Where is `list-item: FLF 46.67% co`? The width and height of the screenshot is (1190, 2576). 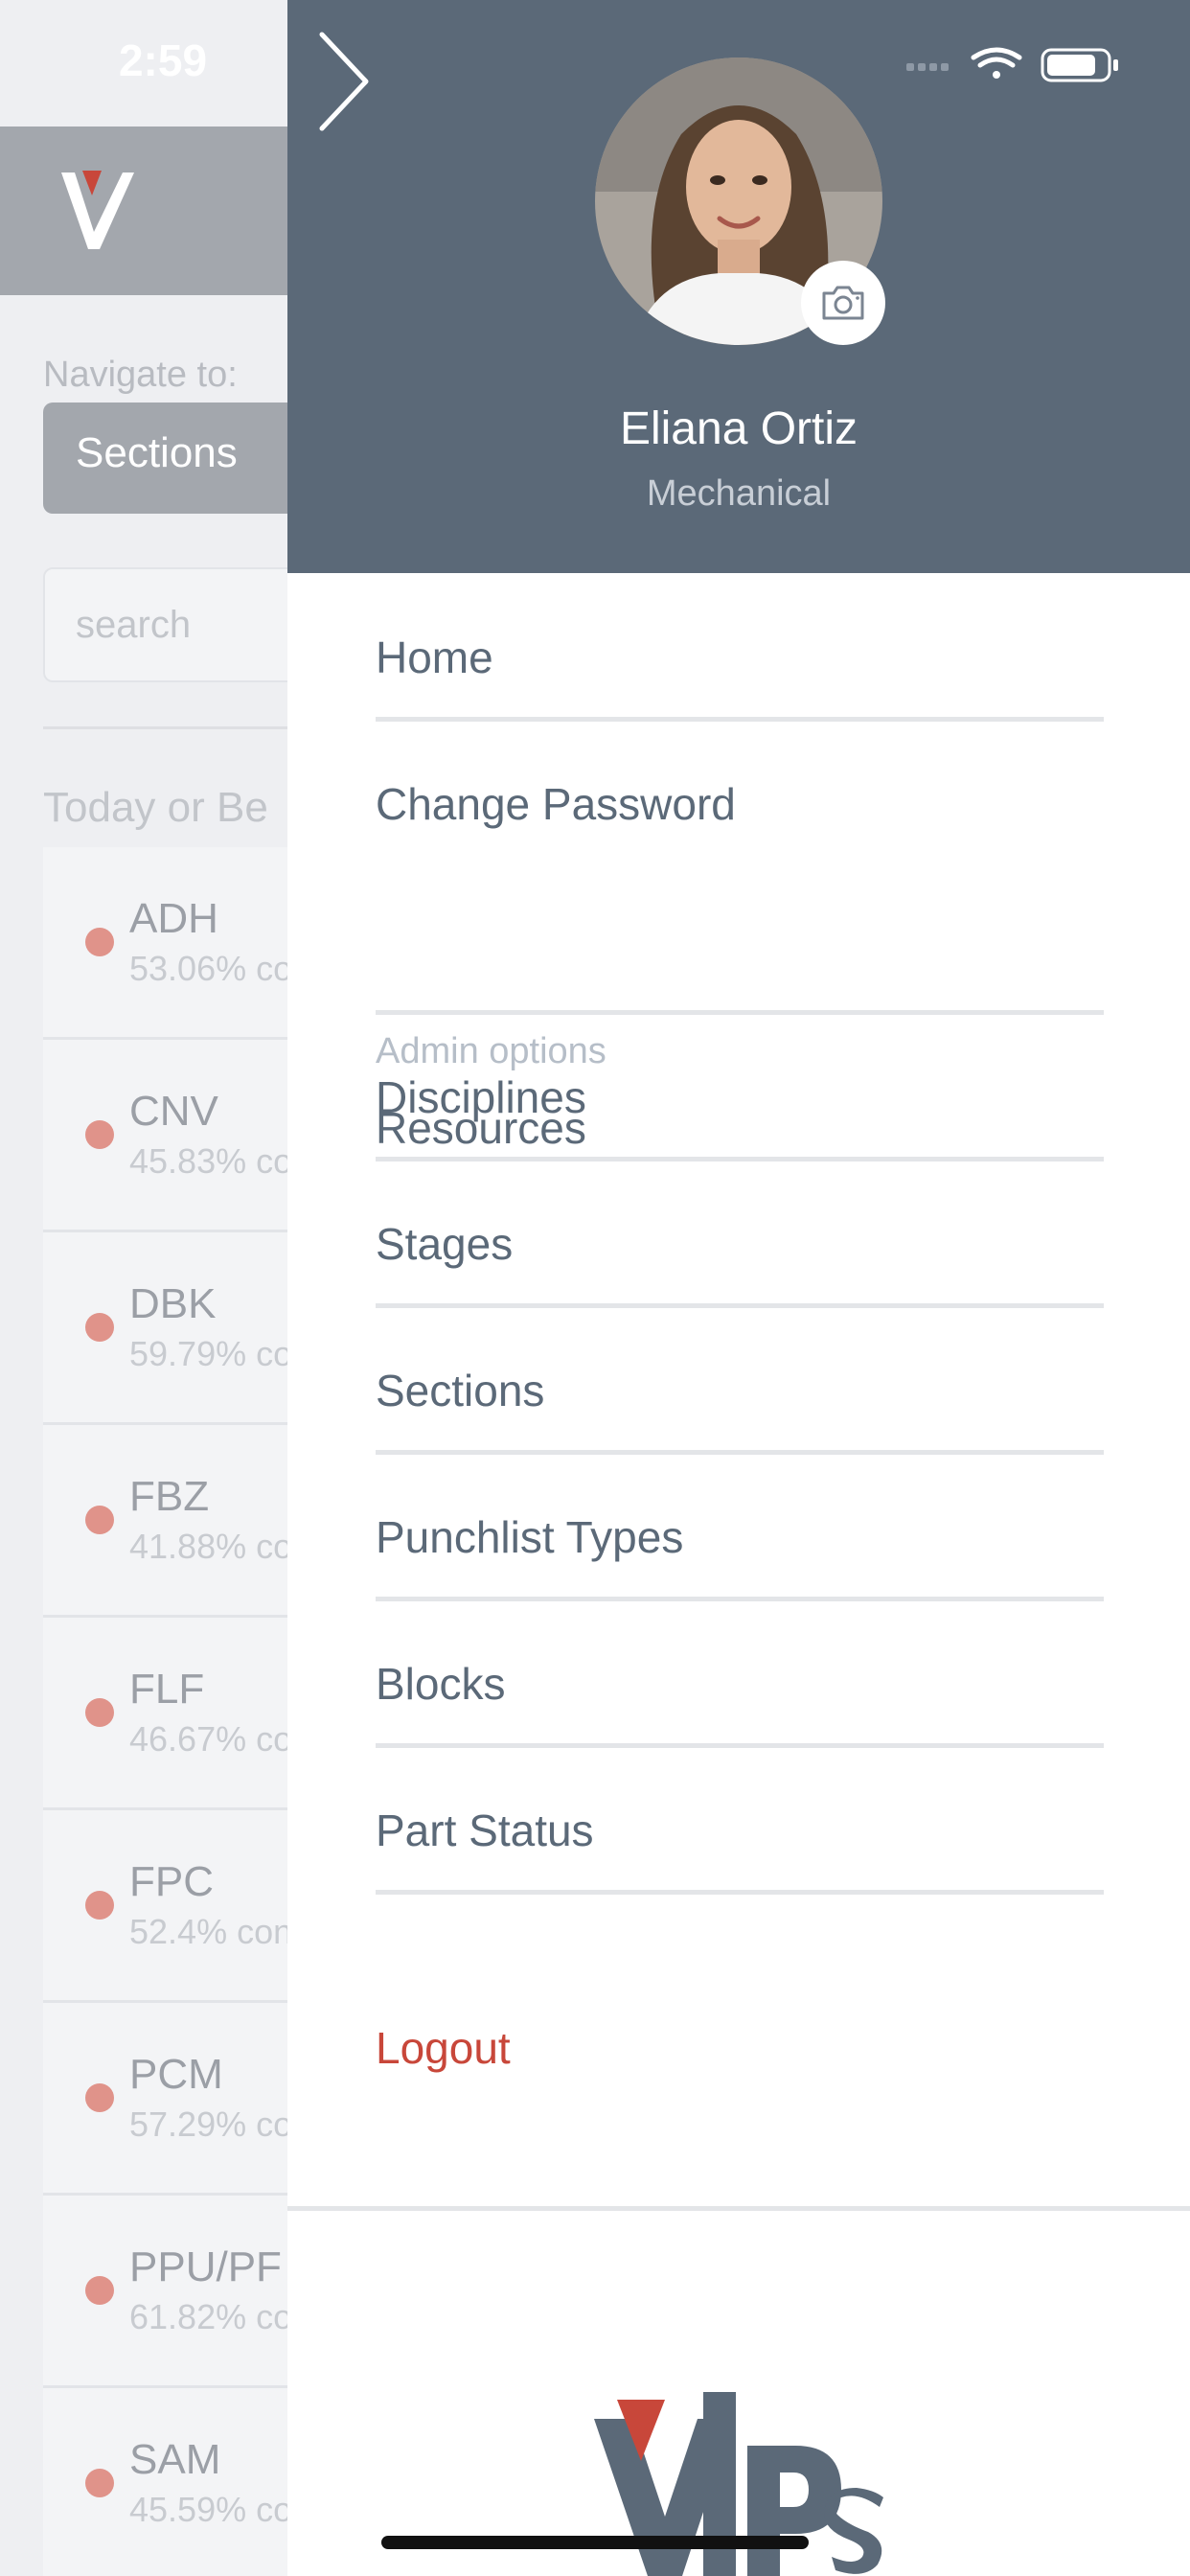
list-item: FLF 46.67% co is located at coordinates (167, 1714).